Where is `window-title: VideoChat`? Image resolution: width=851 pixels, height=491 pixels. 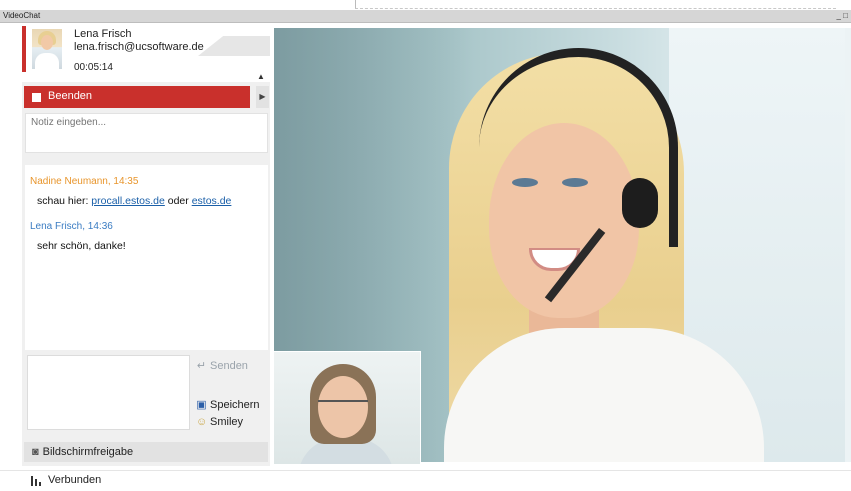 window-title: VideoChat is located at coordinates (22, 15).